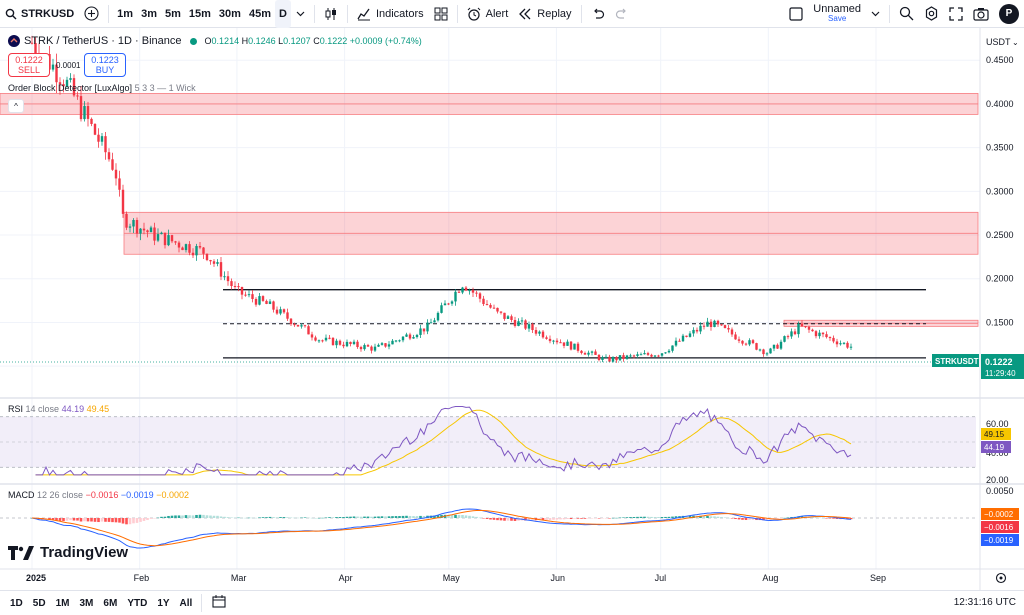 This screenshot has width=1024, height=615. I want to click on interval-dropdown, so click(300, 14).